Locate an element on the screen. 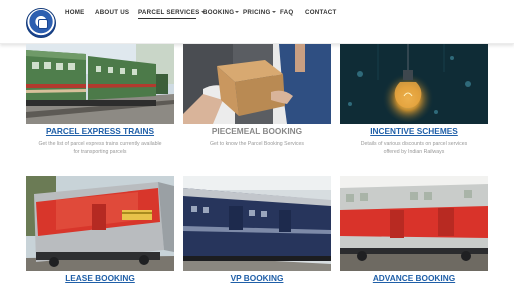 The image size is (514, 289). parcel-handover-image is located at coordinates (257, 84).